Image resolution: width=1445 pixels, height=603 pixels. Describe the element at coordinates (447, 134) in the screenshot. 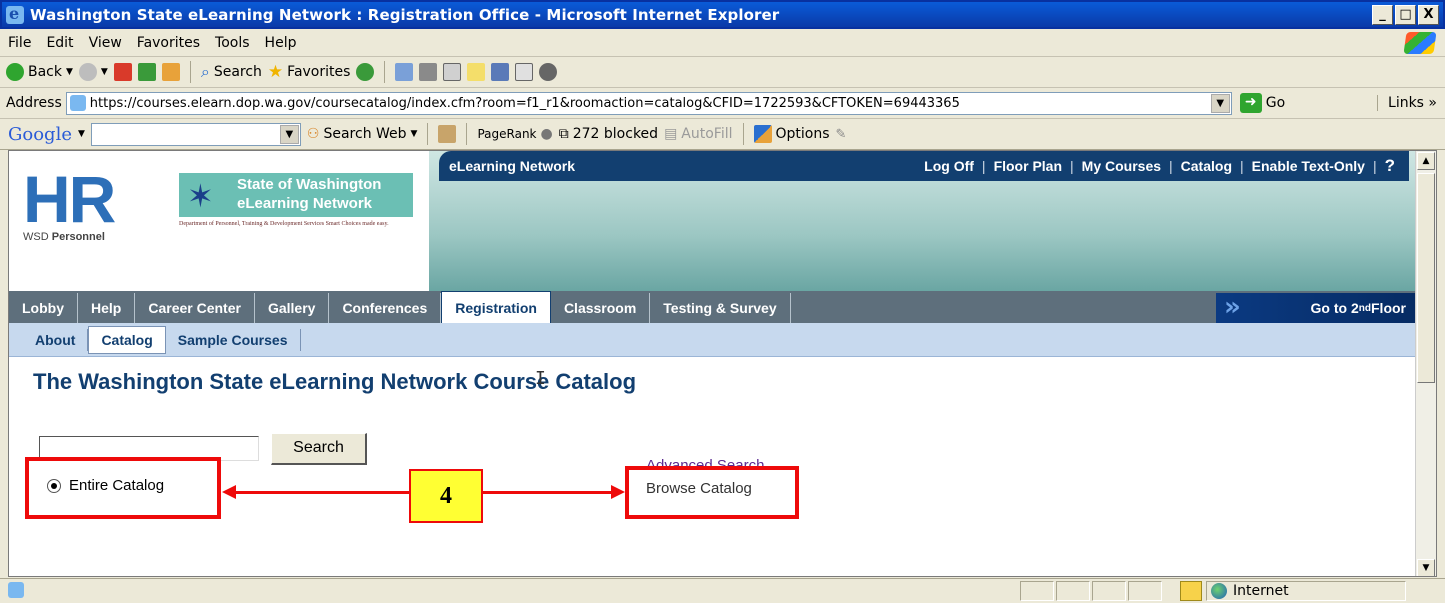

I see `news-icon` at that location.